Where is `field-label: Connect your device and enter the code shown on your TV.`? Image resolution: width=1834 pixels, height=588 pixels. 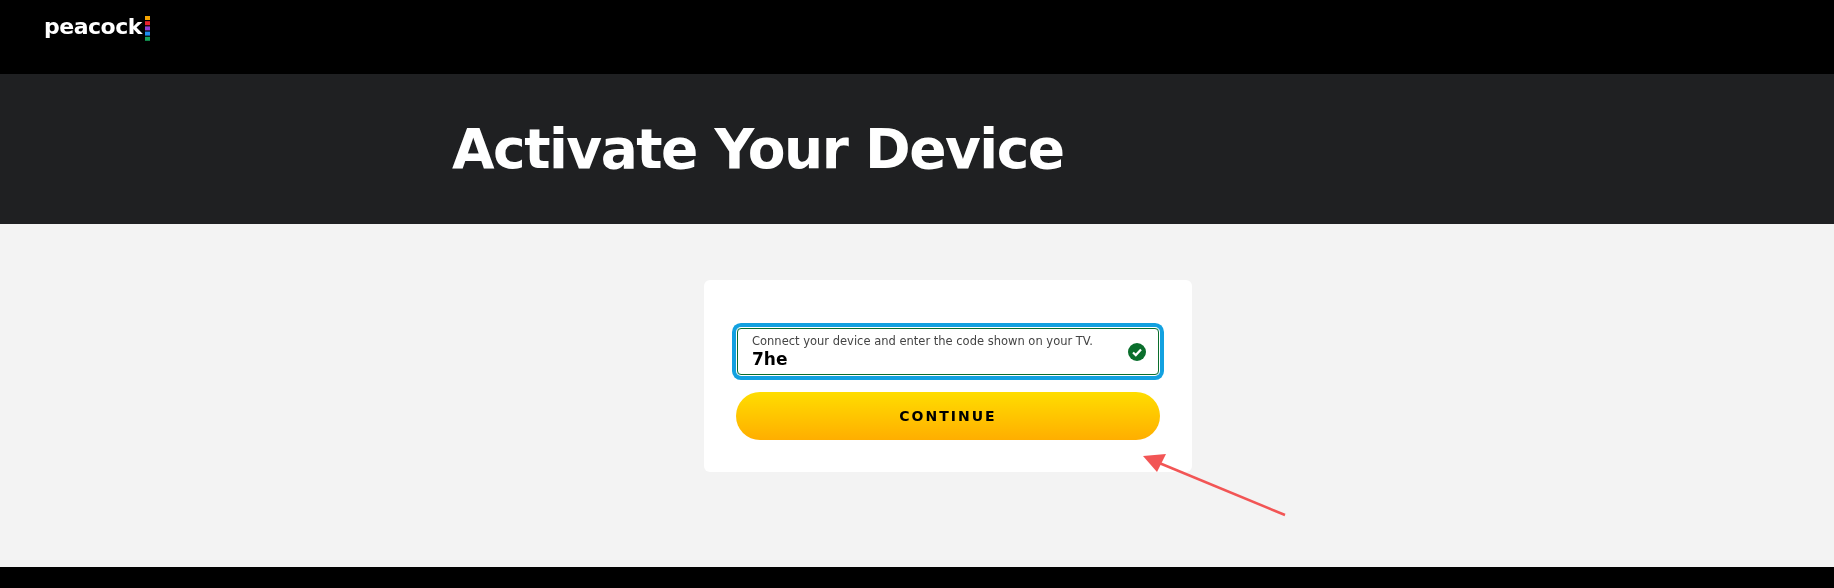
field-label: Connect your device and enter the code shown on your TV. is located at coordinates (923, 341).